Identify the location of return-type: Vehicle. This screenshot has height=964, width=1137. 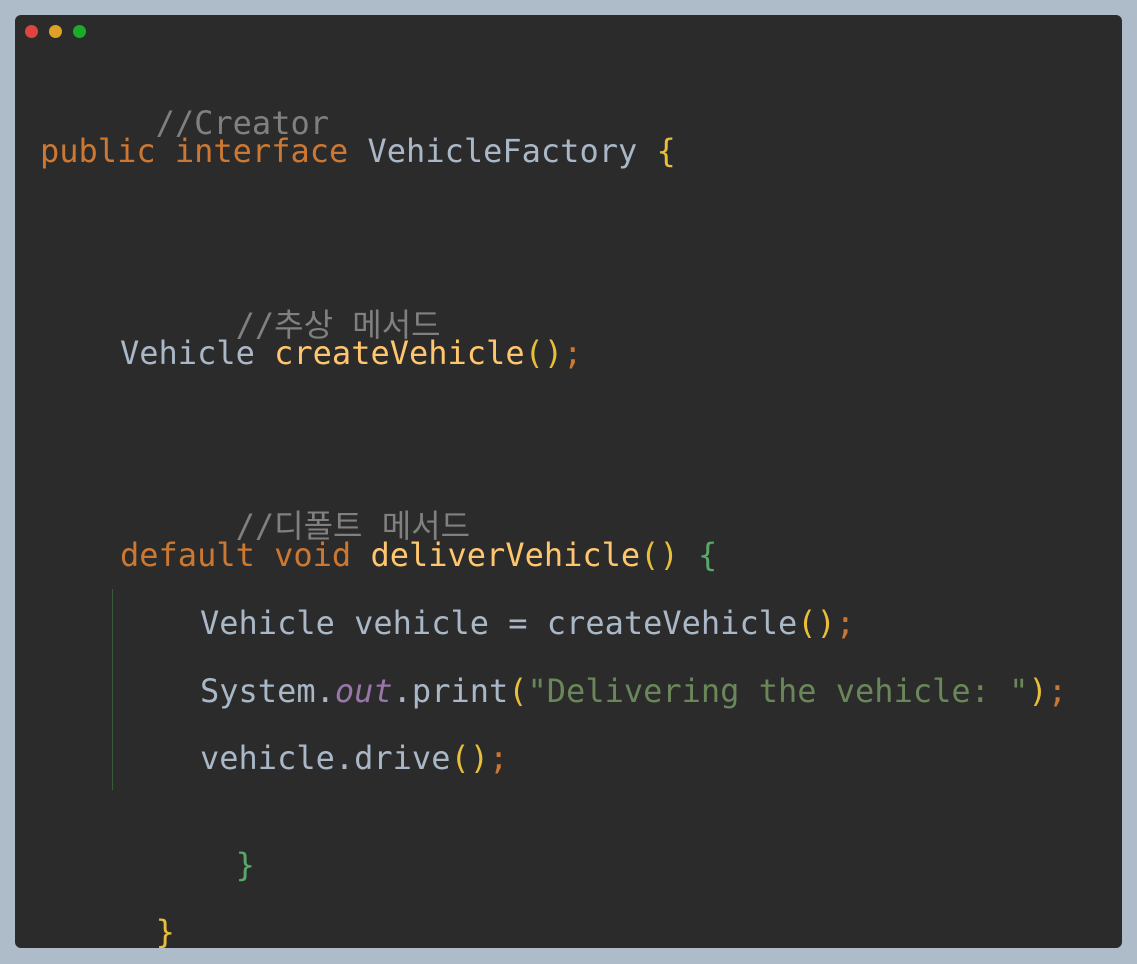
(187, 353).